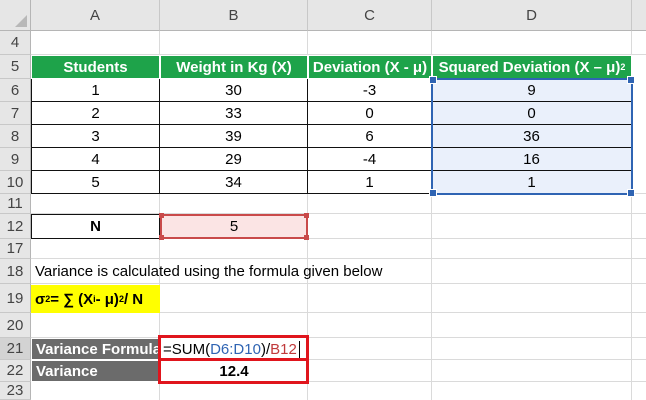  Describe the element at coordinates (15, 67) in the screenshot. I see `row-header-5: 5` at that location.